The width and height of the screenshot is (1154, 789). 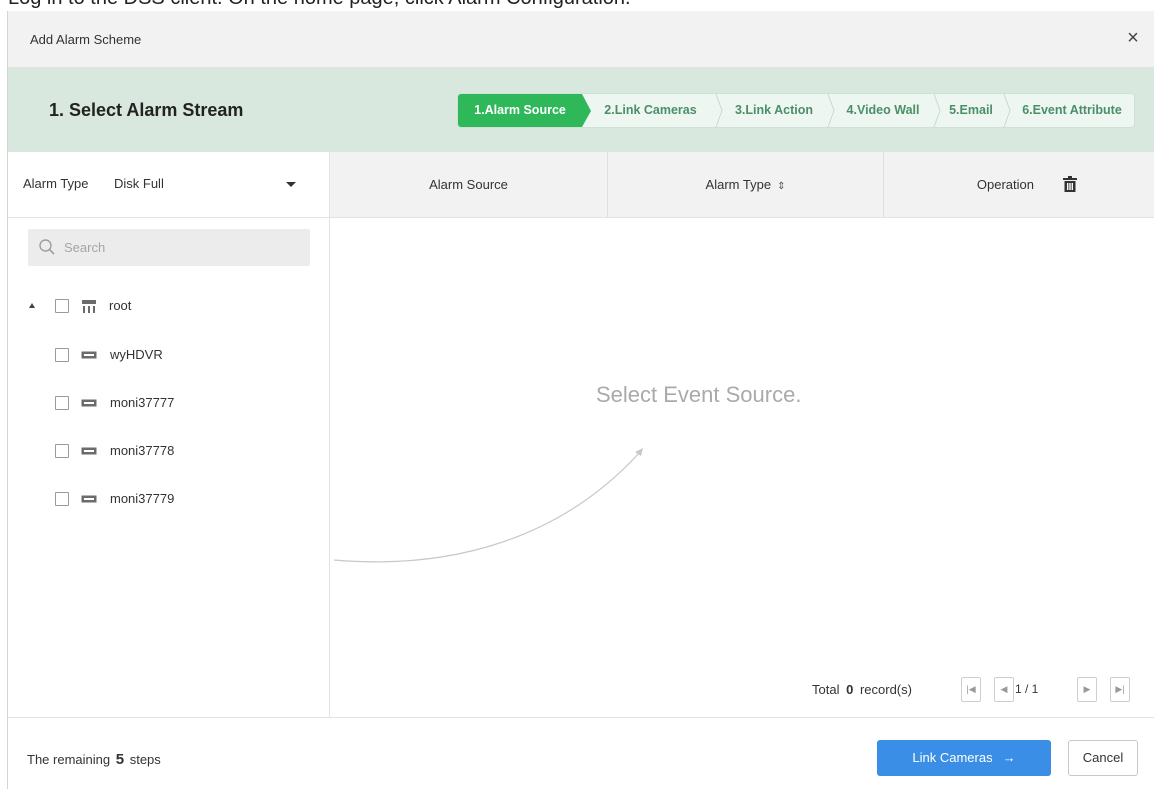 I want to click on link-cameras-button: Link Cameras →, so click(x=964, y=758).